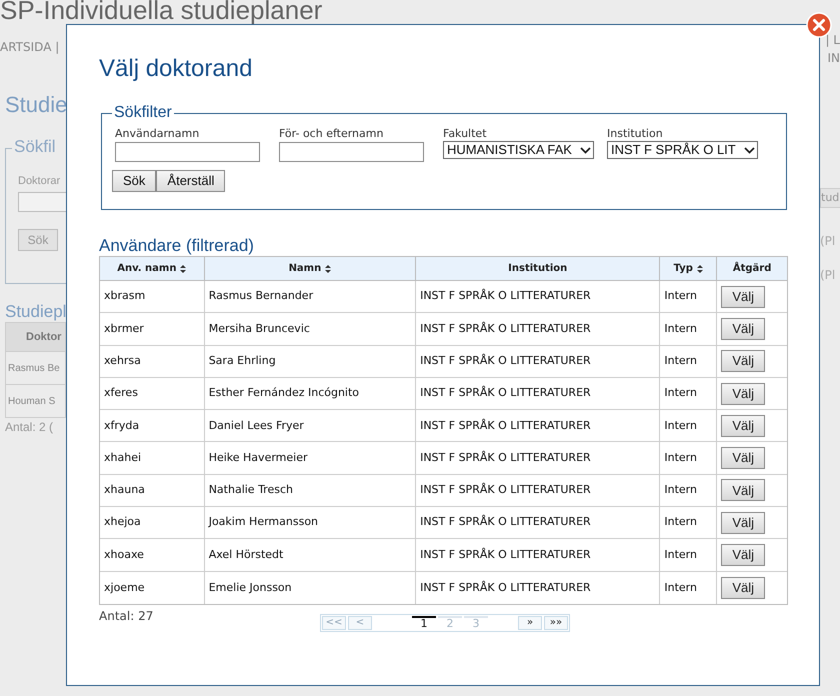 The width and height of the screenshot is (840, 696). Describe the element at coordinates (152, 426) in the screenshot. I see `table-cell: xfryda` at that location.